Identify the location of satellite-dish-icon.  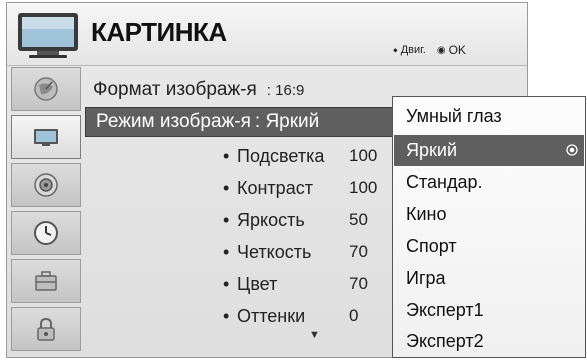
(46, 89).